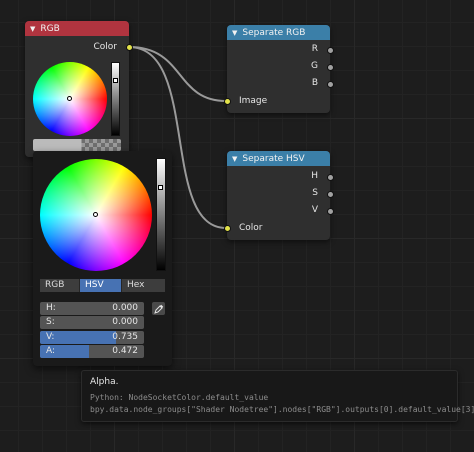  Describe the element at coordinates (227, 101) in the screenshot. I see `input-socket-image` at that location.